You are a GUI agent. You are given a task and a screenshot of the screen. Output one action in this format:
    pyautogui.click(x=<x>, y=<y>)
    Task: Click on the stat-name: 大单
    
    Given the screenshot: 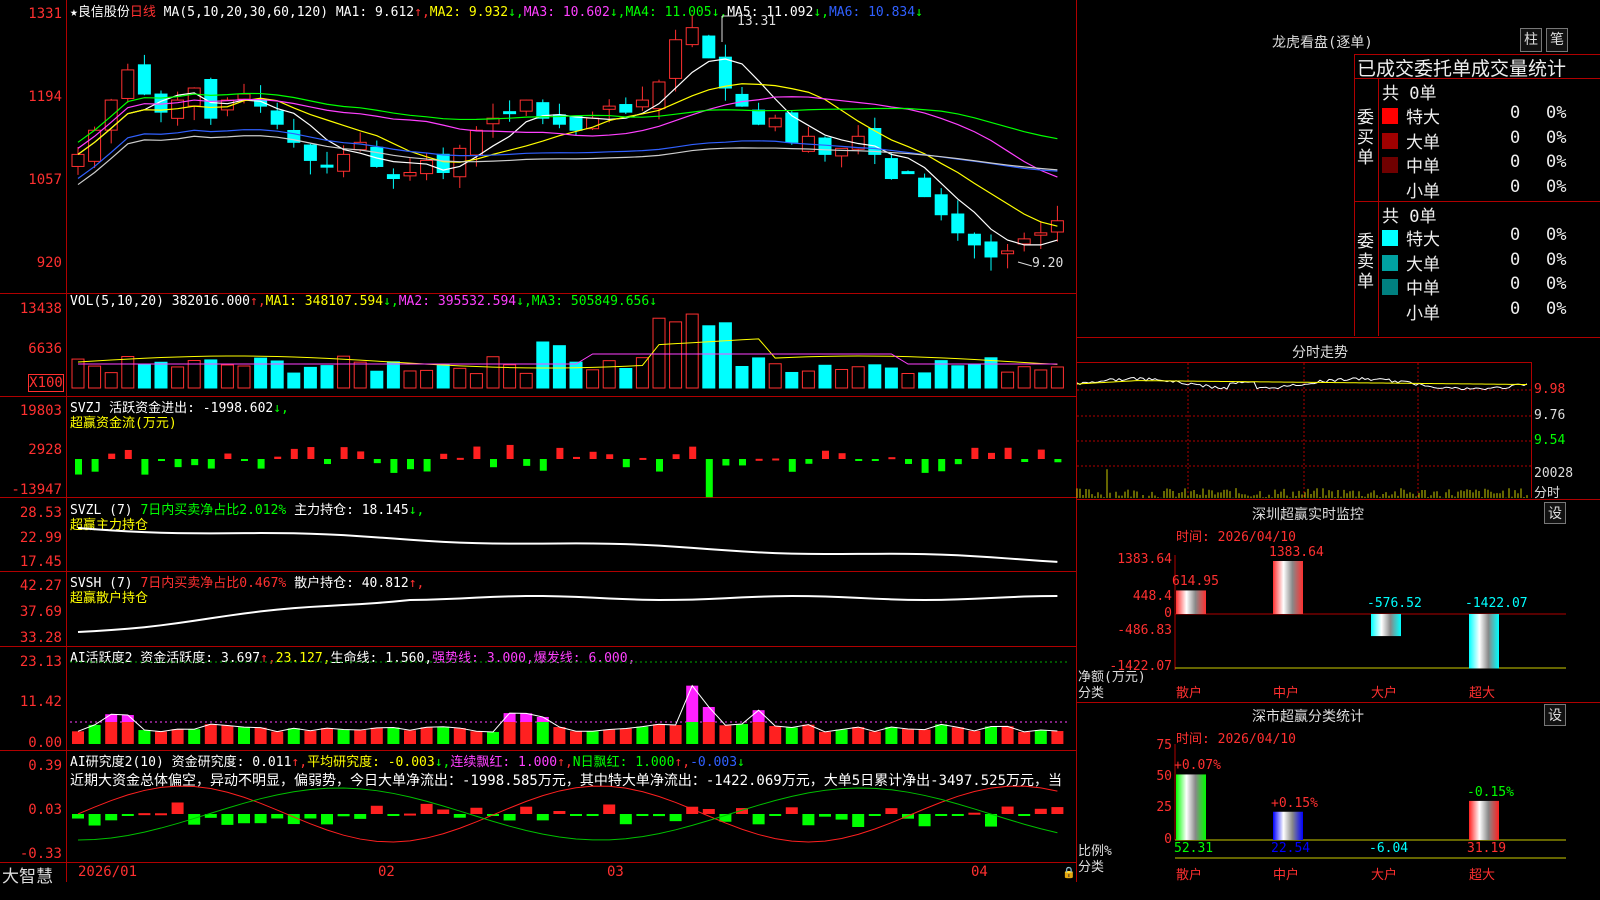 What is the action you would take?
    pyautogui.click(x=1423, y=142)
    